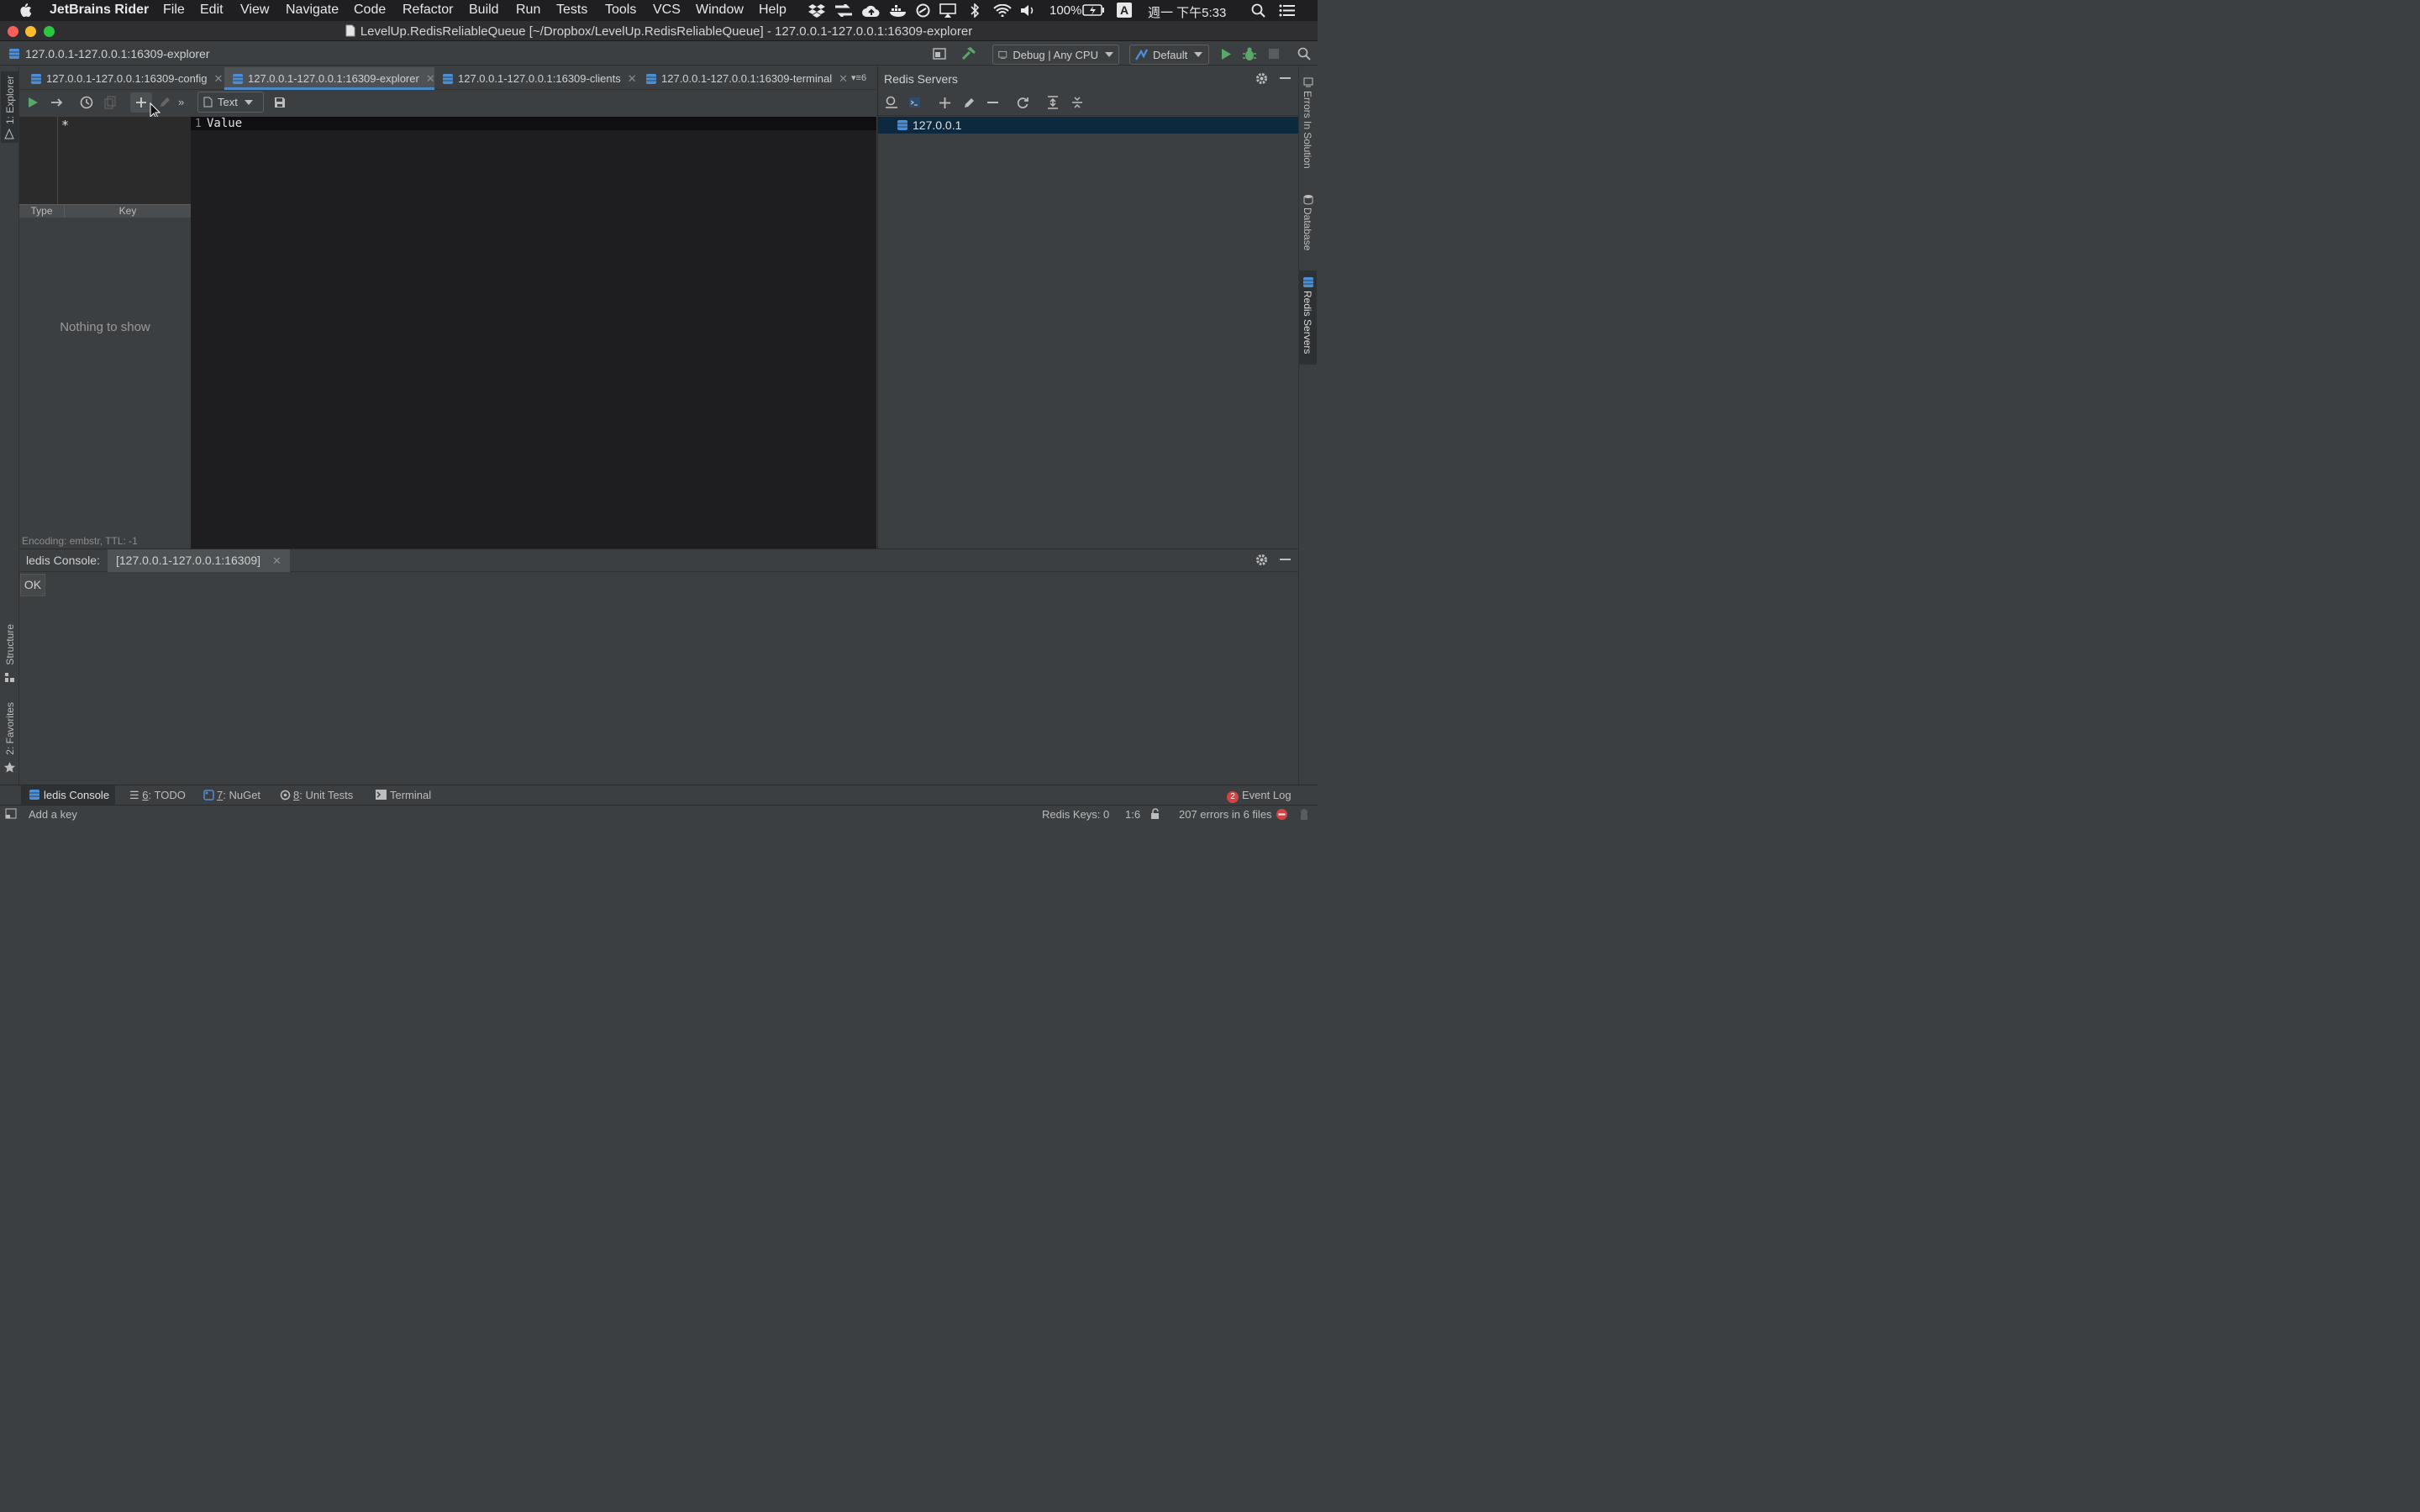 The width and height of the screenshot is (2420, 1512). I want to click on circle-slash-icon, so click(923, 10).